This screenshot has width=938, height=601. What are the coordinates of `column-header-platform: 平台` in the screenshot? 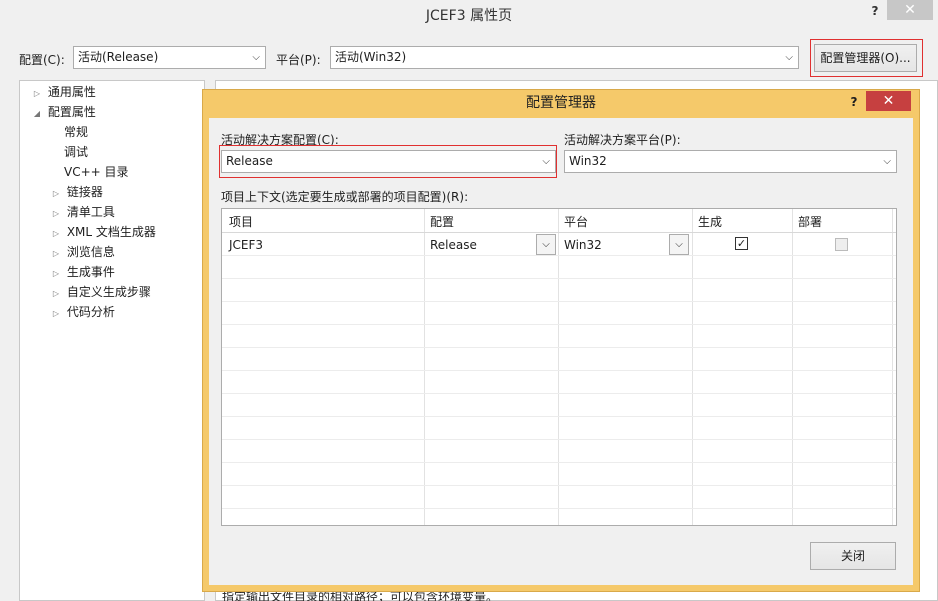 It's located at (576, 222).